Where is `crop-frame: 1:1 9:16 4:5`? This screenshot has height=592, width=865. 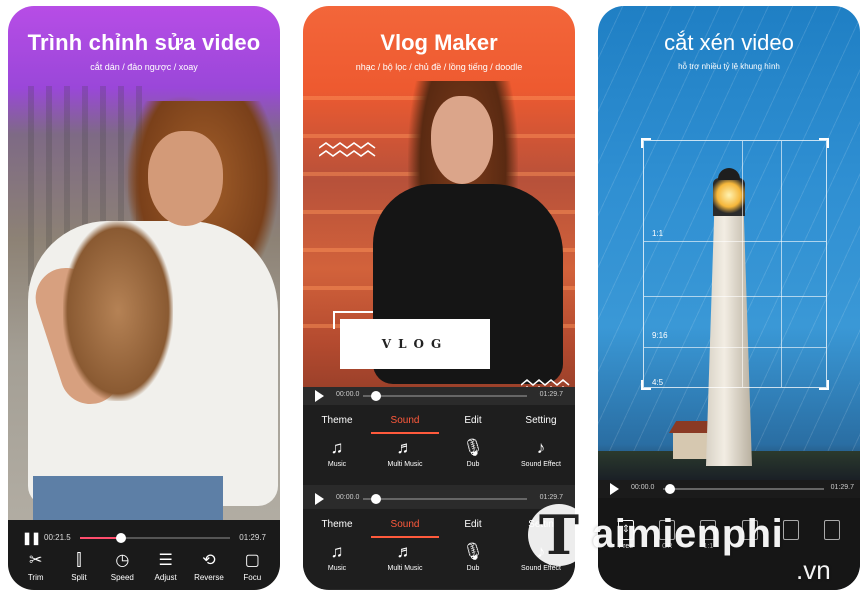 crop-frame: 1:1 9:16 4:5 is located at coordinates (735, 264).